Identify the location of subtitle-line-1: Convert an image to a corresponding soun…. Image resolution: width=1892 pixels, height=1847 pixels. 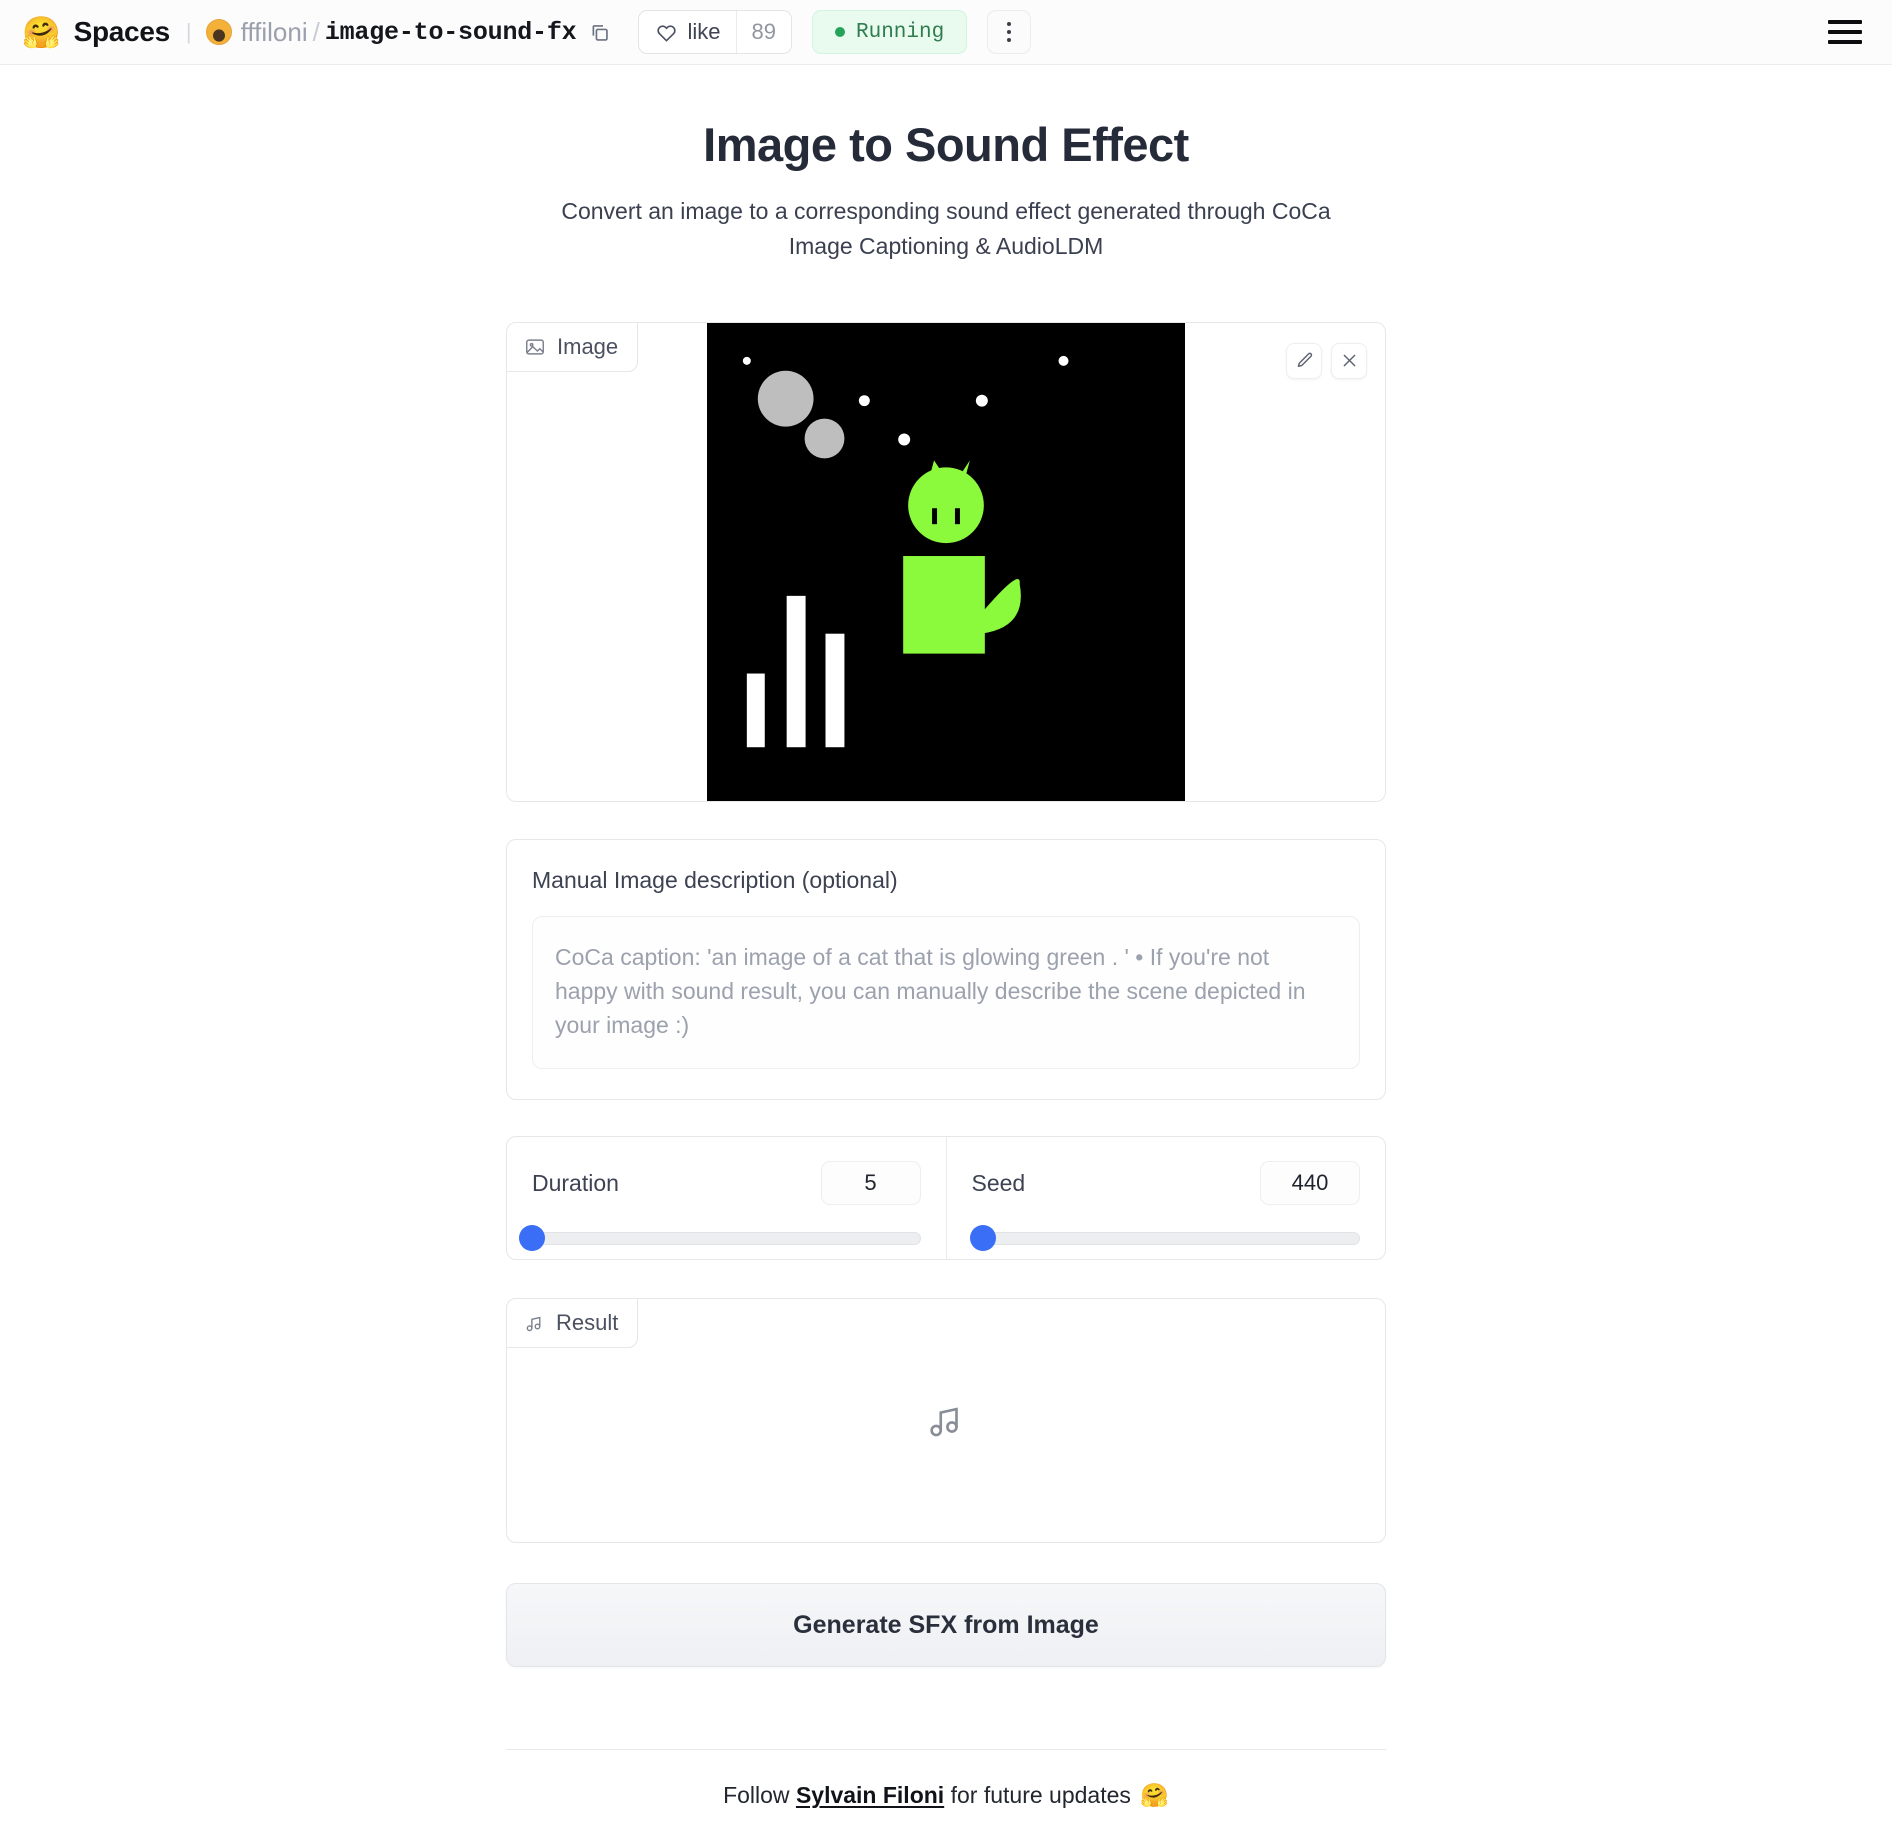
(946, 211).